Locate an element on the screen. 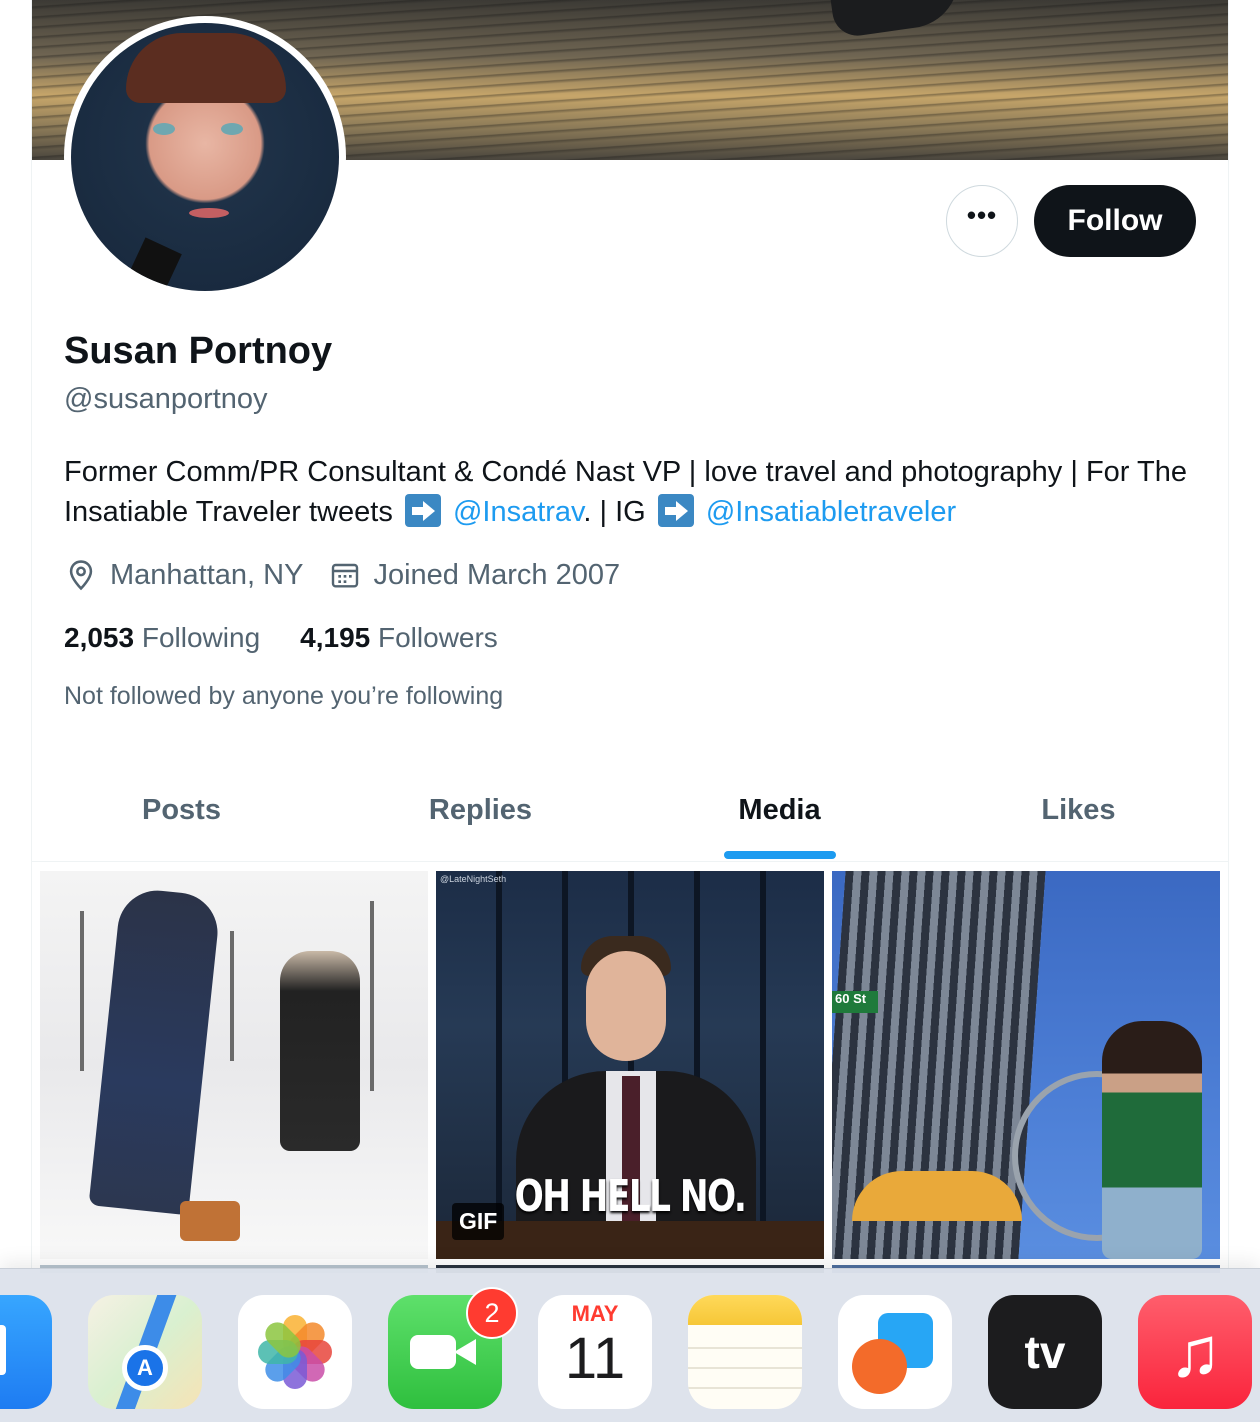 This screenshot has height=1422, width=1260. active-tab-indicator is located at coordinates (779, 855).